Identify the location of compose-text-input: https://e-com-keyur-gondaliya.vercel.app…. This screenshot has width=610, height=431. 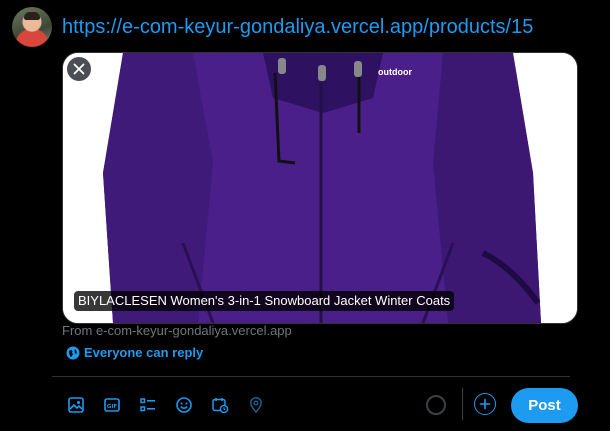
(297, 27).